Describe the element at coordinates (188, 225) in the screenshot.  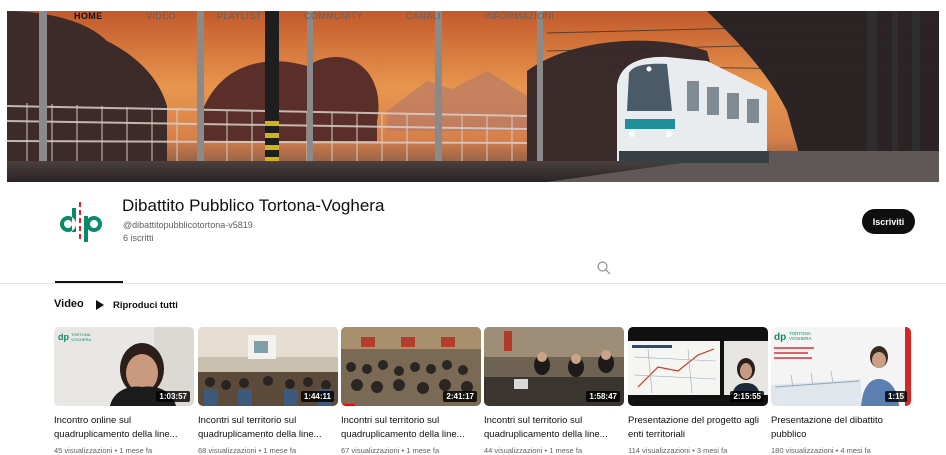
I see `channel-handle: @dibattitopubblicotortona-v5819` at that location.